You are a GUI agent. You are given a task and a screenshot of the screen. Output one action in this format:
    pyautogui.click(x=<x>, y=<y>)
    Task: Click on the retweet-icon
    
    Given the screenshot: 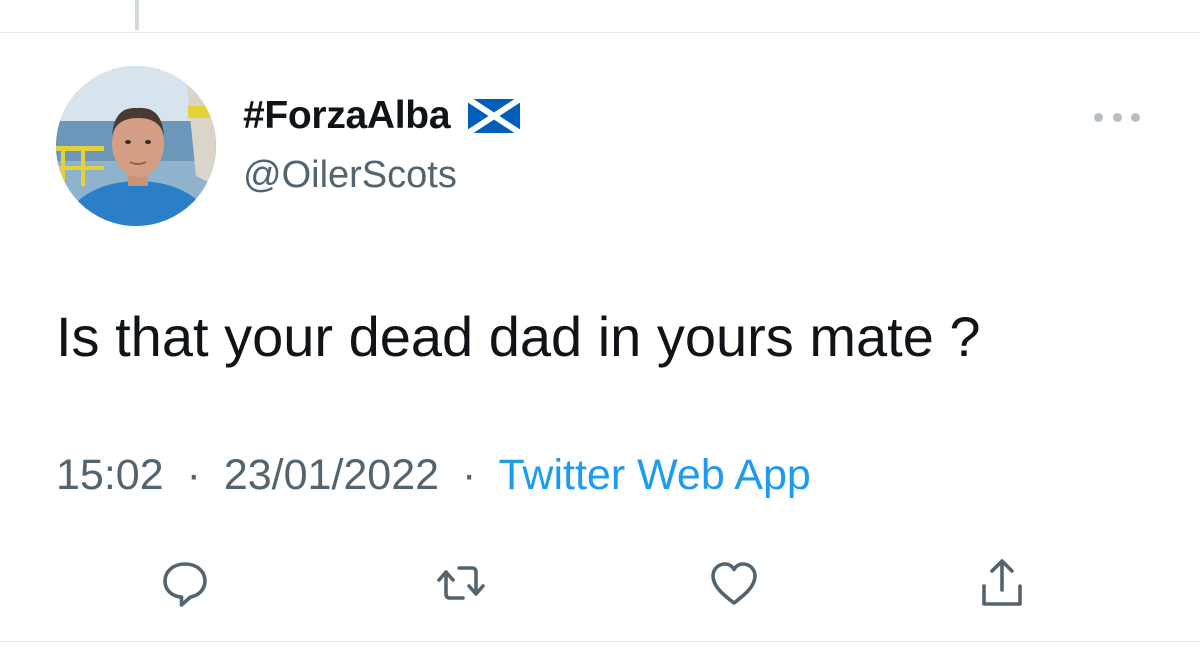 What is the action you would take?
    pyautogui.click(x=461, y=583)
    